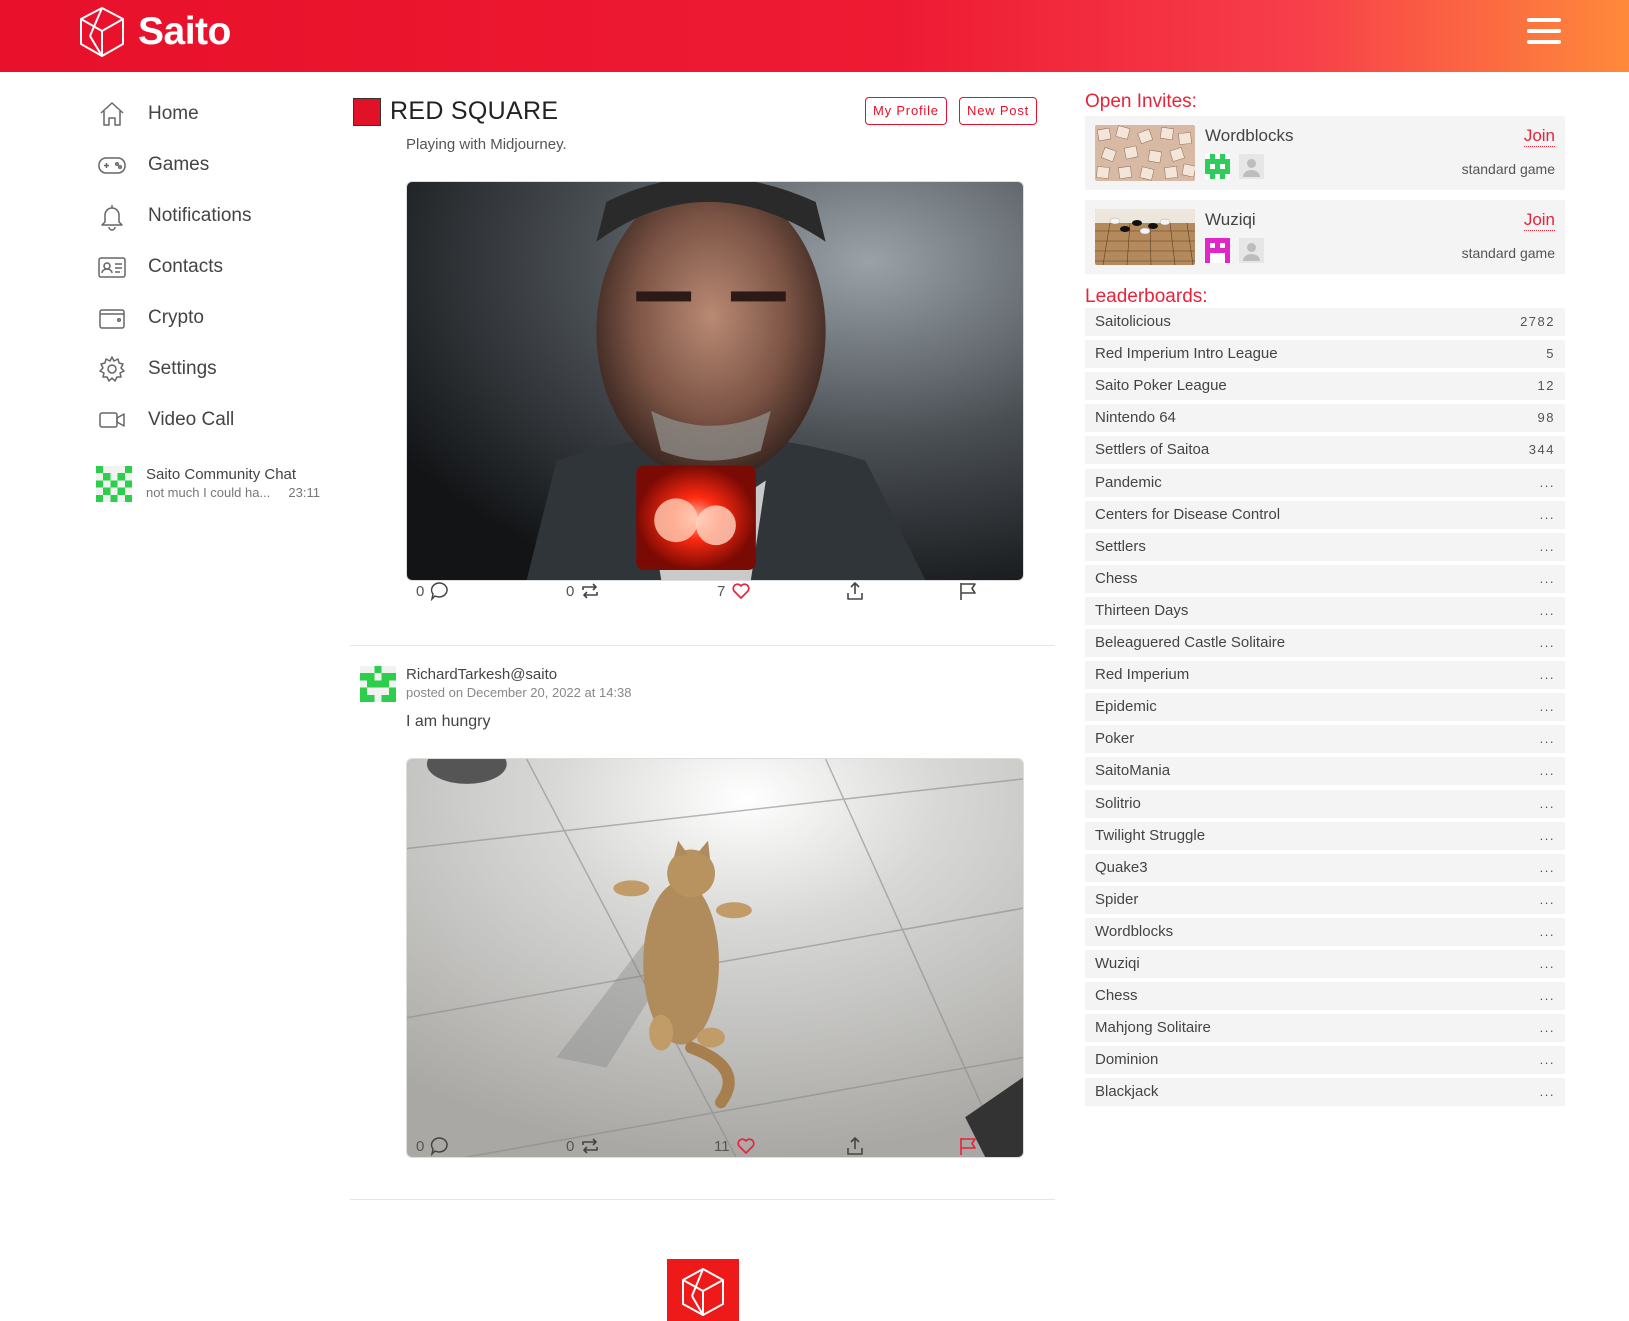 The width and height of the screenshot is (1629, 1321). I want to click on saito-logo: Saito, so click(154, 32).